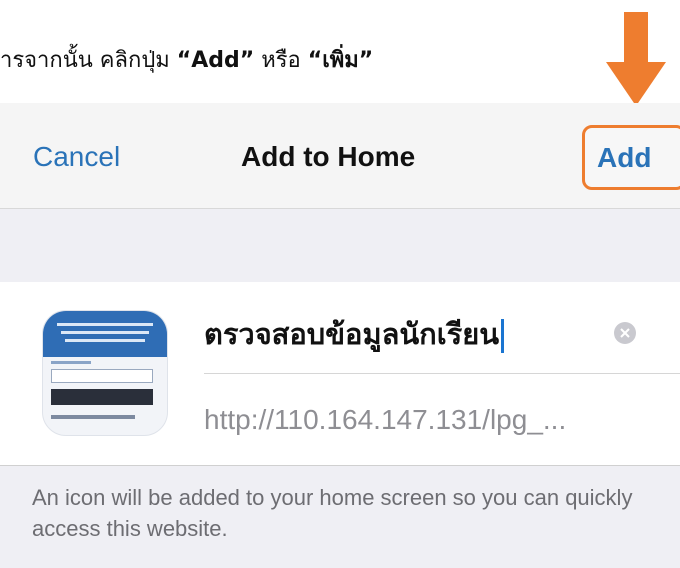 The height and width of the screenshot is (568, 680). I want to click on shortcut-name-value: ตรวจสอบข้อมูลนักเรียน, so click(352, 334).